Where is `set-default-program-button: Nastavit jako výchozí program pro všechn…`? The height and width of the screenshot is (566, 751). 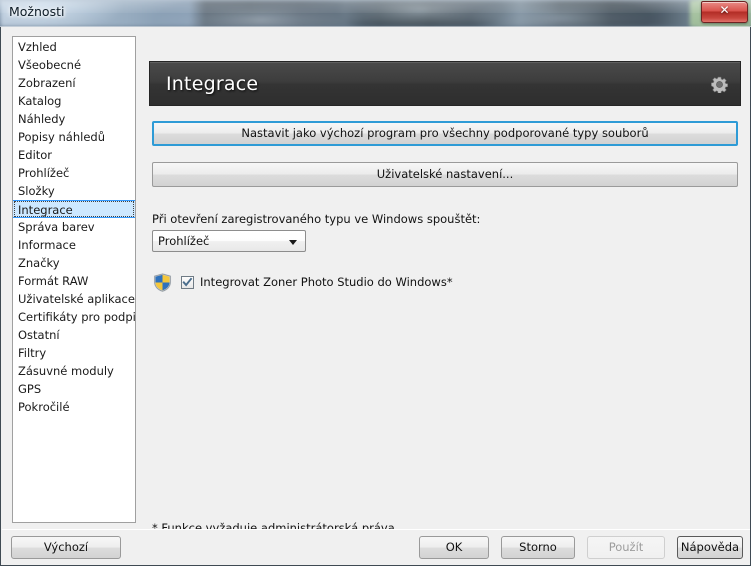
set-default-program-button: Nastavit jako výchozí program pro všechn… is located at coordinates (445, 133).